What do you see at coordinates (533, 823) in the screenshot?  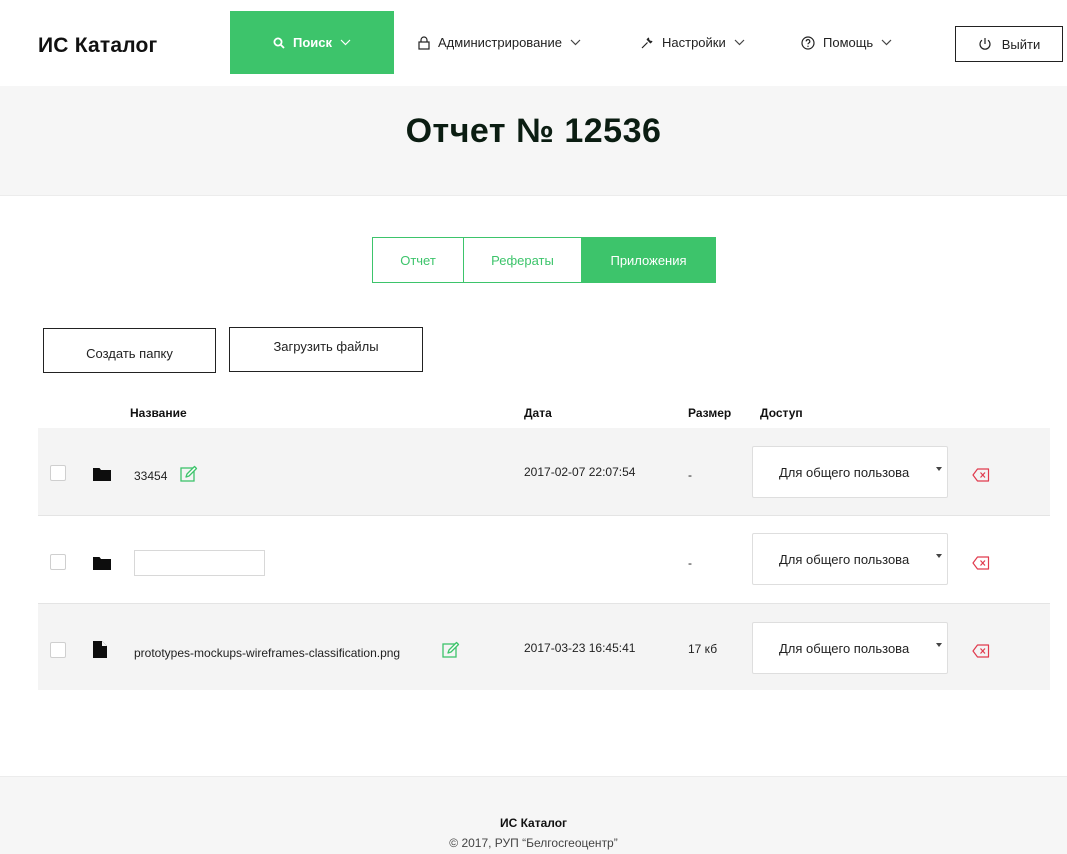 I see `footer-brand: ИС Каталог` at bounding box center [533, 823].